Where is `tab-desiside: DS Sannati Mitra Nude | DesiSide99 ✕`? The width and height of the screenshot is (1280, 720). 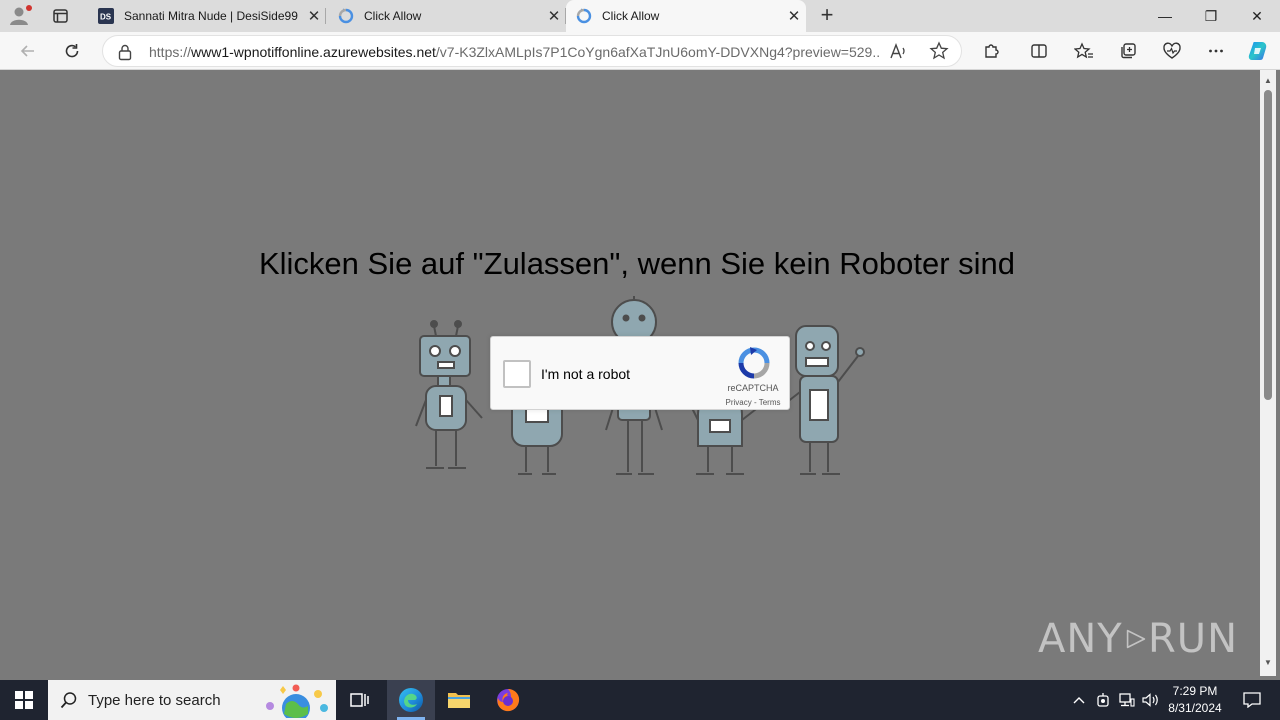 tab-desiside: DS Sannati Mitra Nude | DesiSide99 ✕ is located at coordinates (207, 16).